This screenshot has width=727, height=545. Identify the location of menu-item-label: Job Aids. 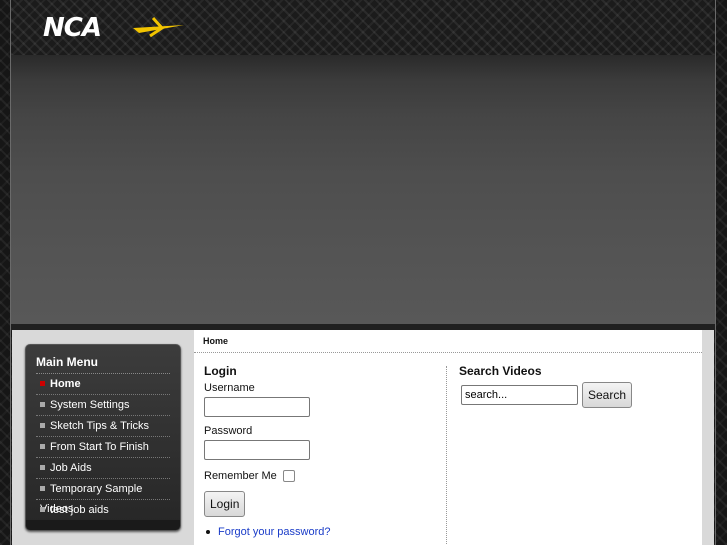
(71, 468).